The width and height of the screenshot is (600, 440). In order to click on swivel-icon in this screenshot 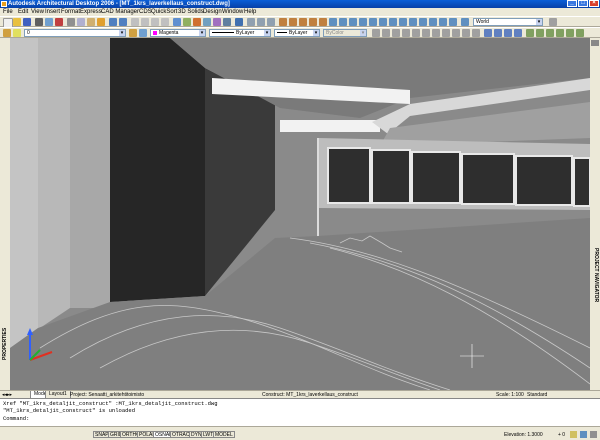, I will do `click(560, 33)`.